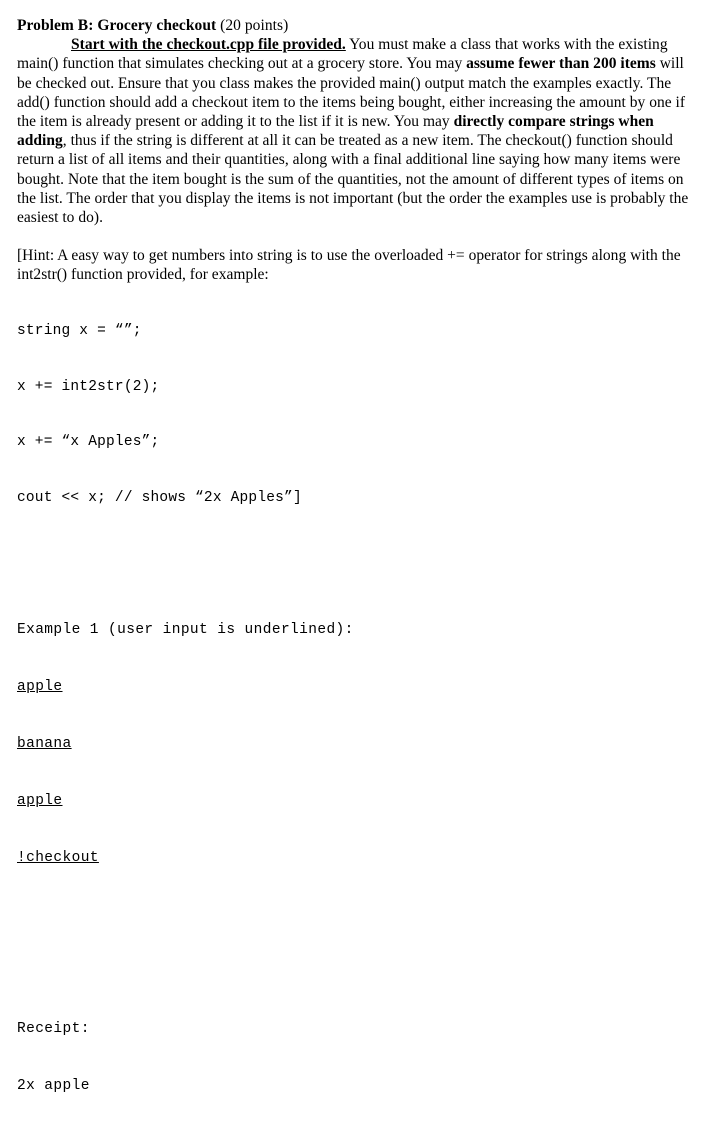  What do you see at coordinates (53, 1085) in the screenshot?
I see `example-output-line: 2x apple` at bounding box center [53, 1085].